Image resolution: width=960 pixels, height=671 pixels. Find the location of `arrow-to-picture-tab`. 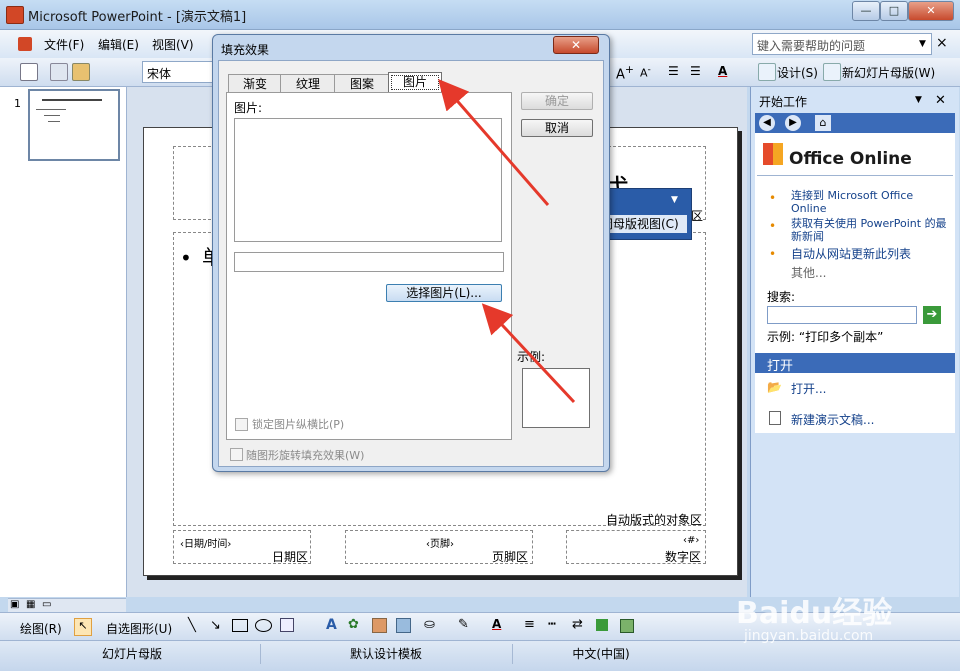

arrow-to-picture-tab is located at coordinates (494, 142).